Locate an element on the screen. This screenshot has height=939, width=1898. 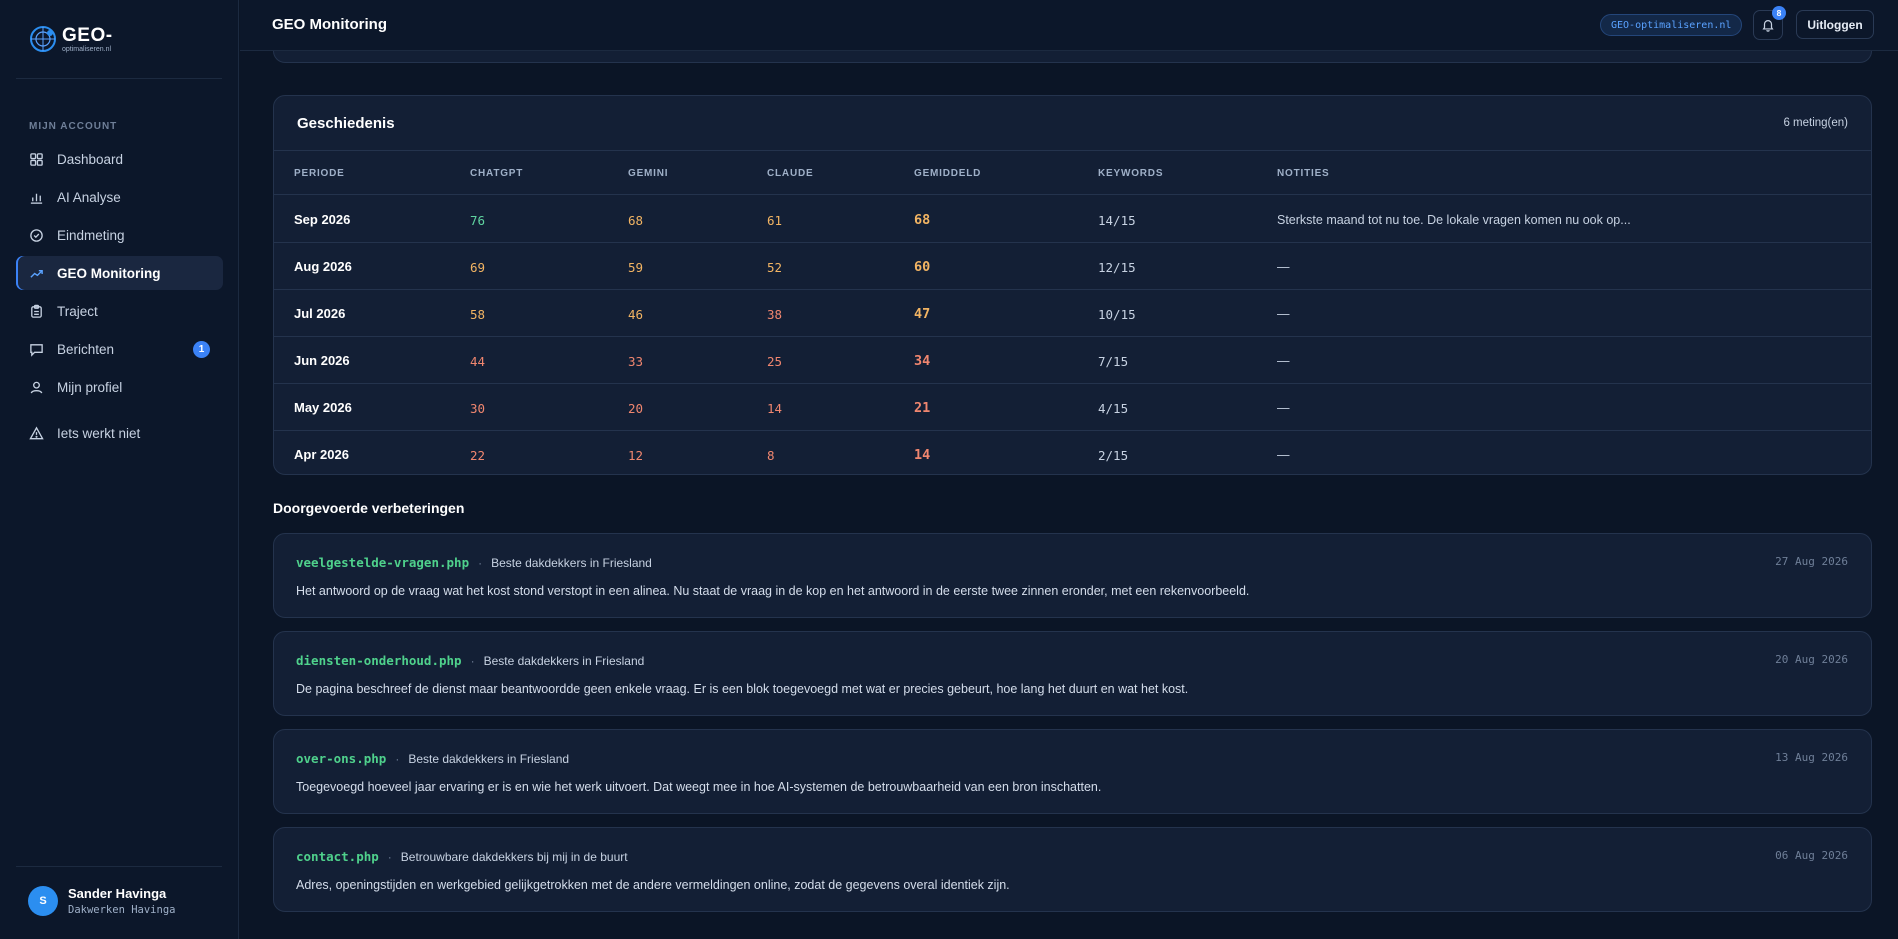
cell-gemini-score: 12 is located at coordinates (636, 455).